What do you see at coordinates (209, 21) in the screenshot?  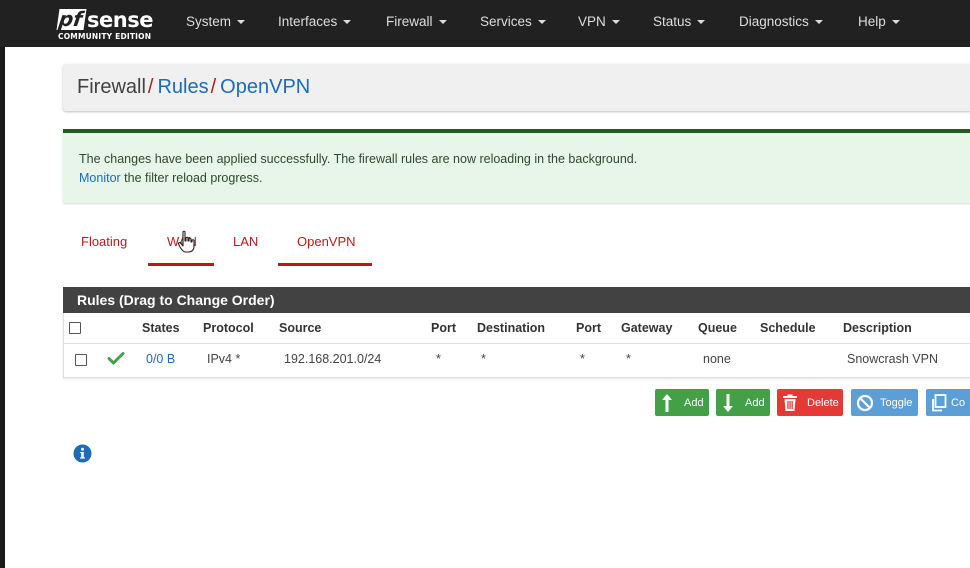 I see `nav-menu-label: System` at bounding box center [209, 21].